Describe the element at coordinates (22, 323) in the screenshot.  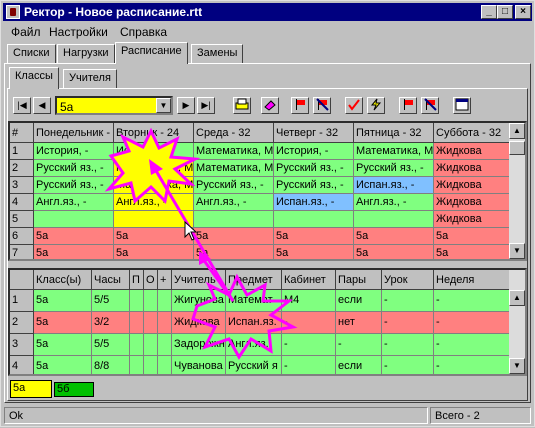
I see `lessons-row-number: 2` at that location.